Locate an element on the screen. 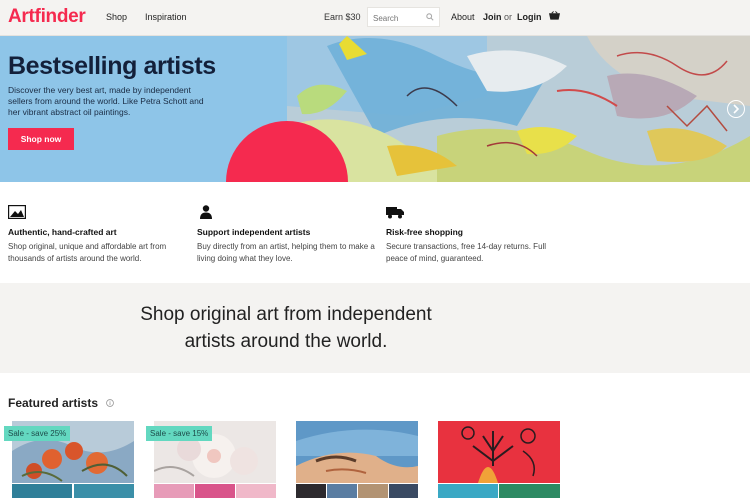  nav-shop: Shop is located at coordinates (116, 17).